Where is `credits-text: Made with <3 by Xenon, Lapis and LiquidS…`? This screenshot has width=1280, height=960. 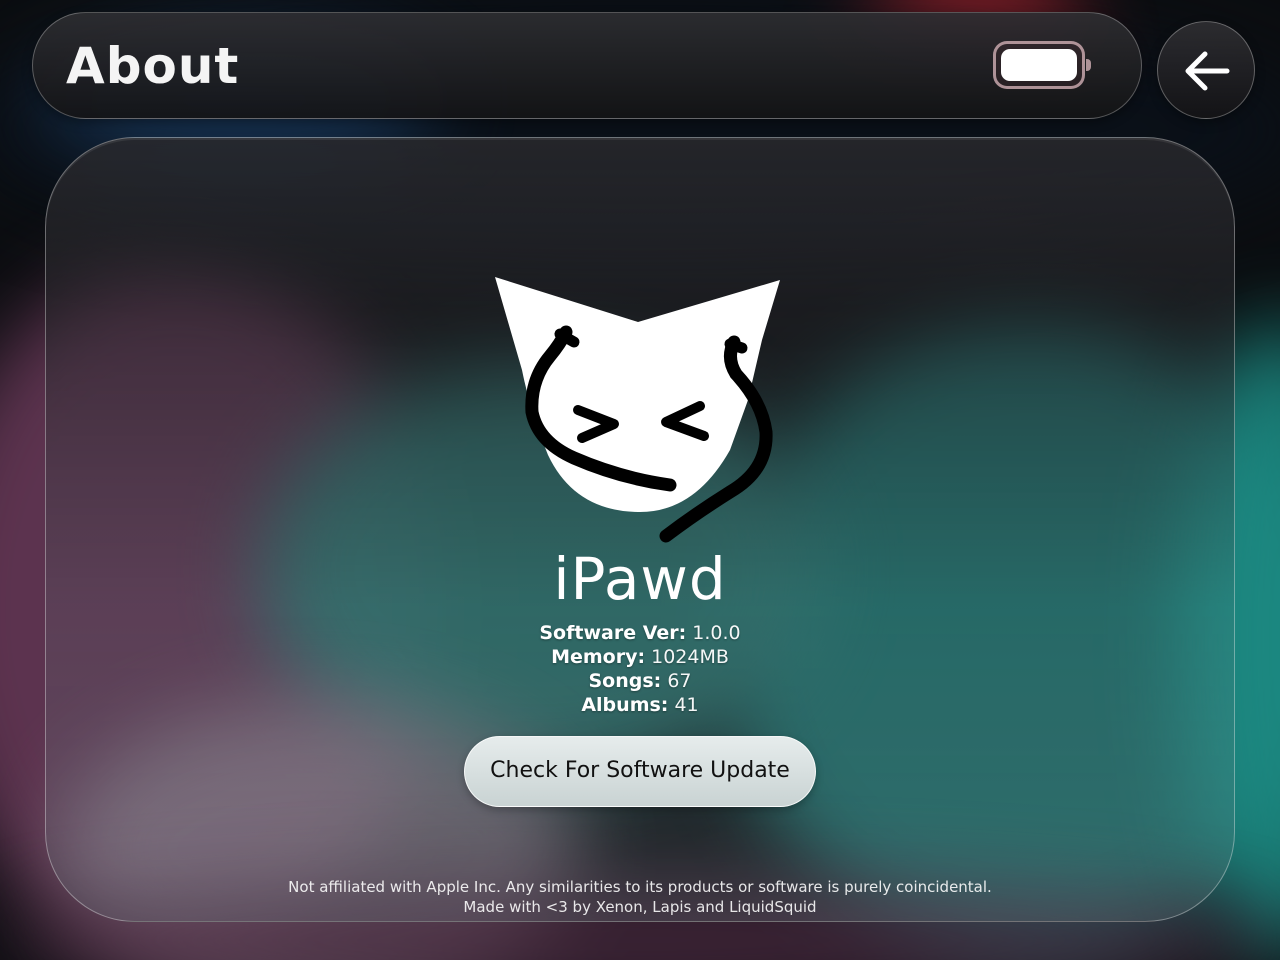 credits-text: Made with <3 by Xenon, Lapis and LiquidS… is located at coordinates (640, 907).